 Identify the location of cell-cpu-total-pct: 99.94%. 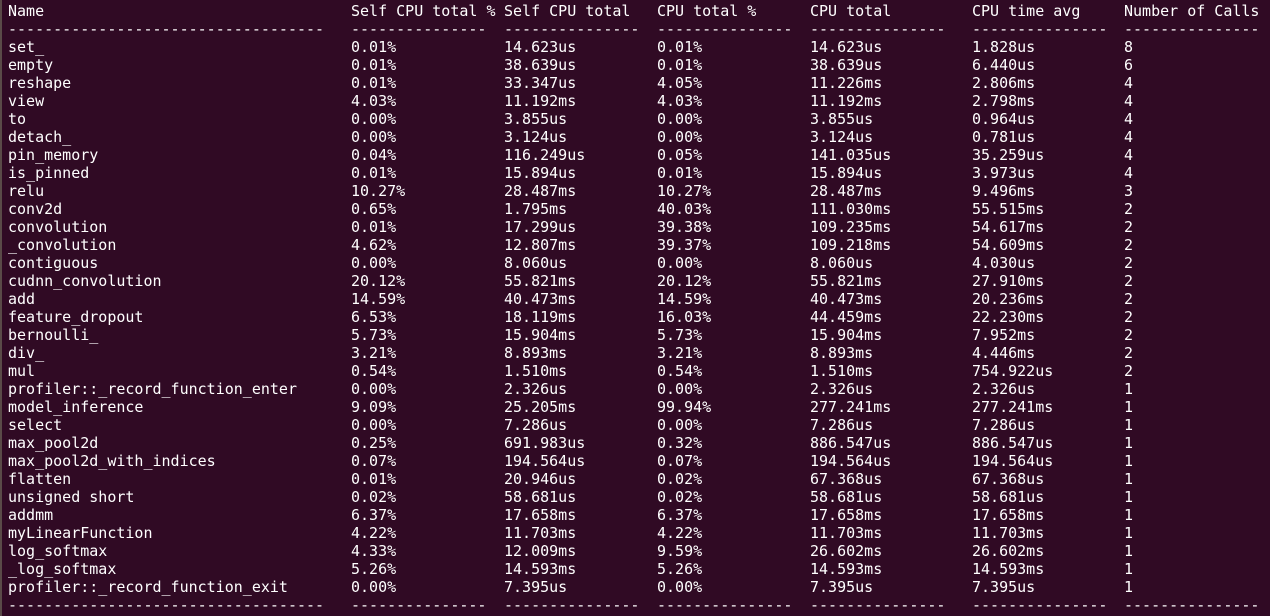
(684, 407).